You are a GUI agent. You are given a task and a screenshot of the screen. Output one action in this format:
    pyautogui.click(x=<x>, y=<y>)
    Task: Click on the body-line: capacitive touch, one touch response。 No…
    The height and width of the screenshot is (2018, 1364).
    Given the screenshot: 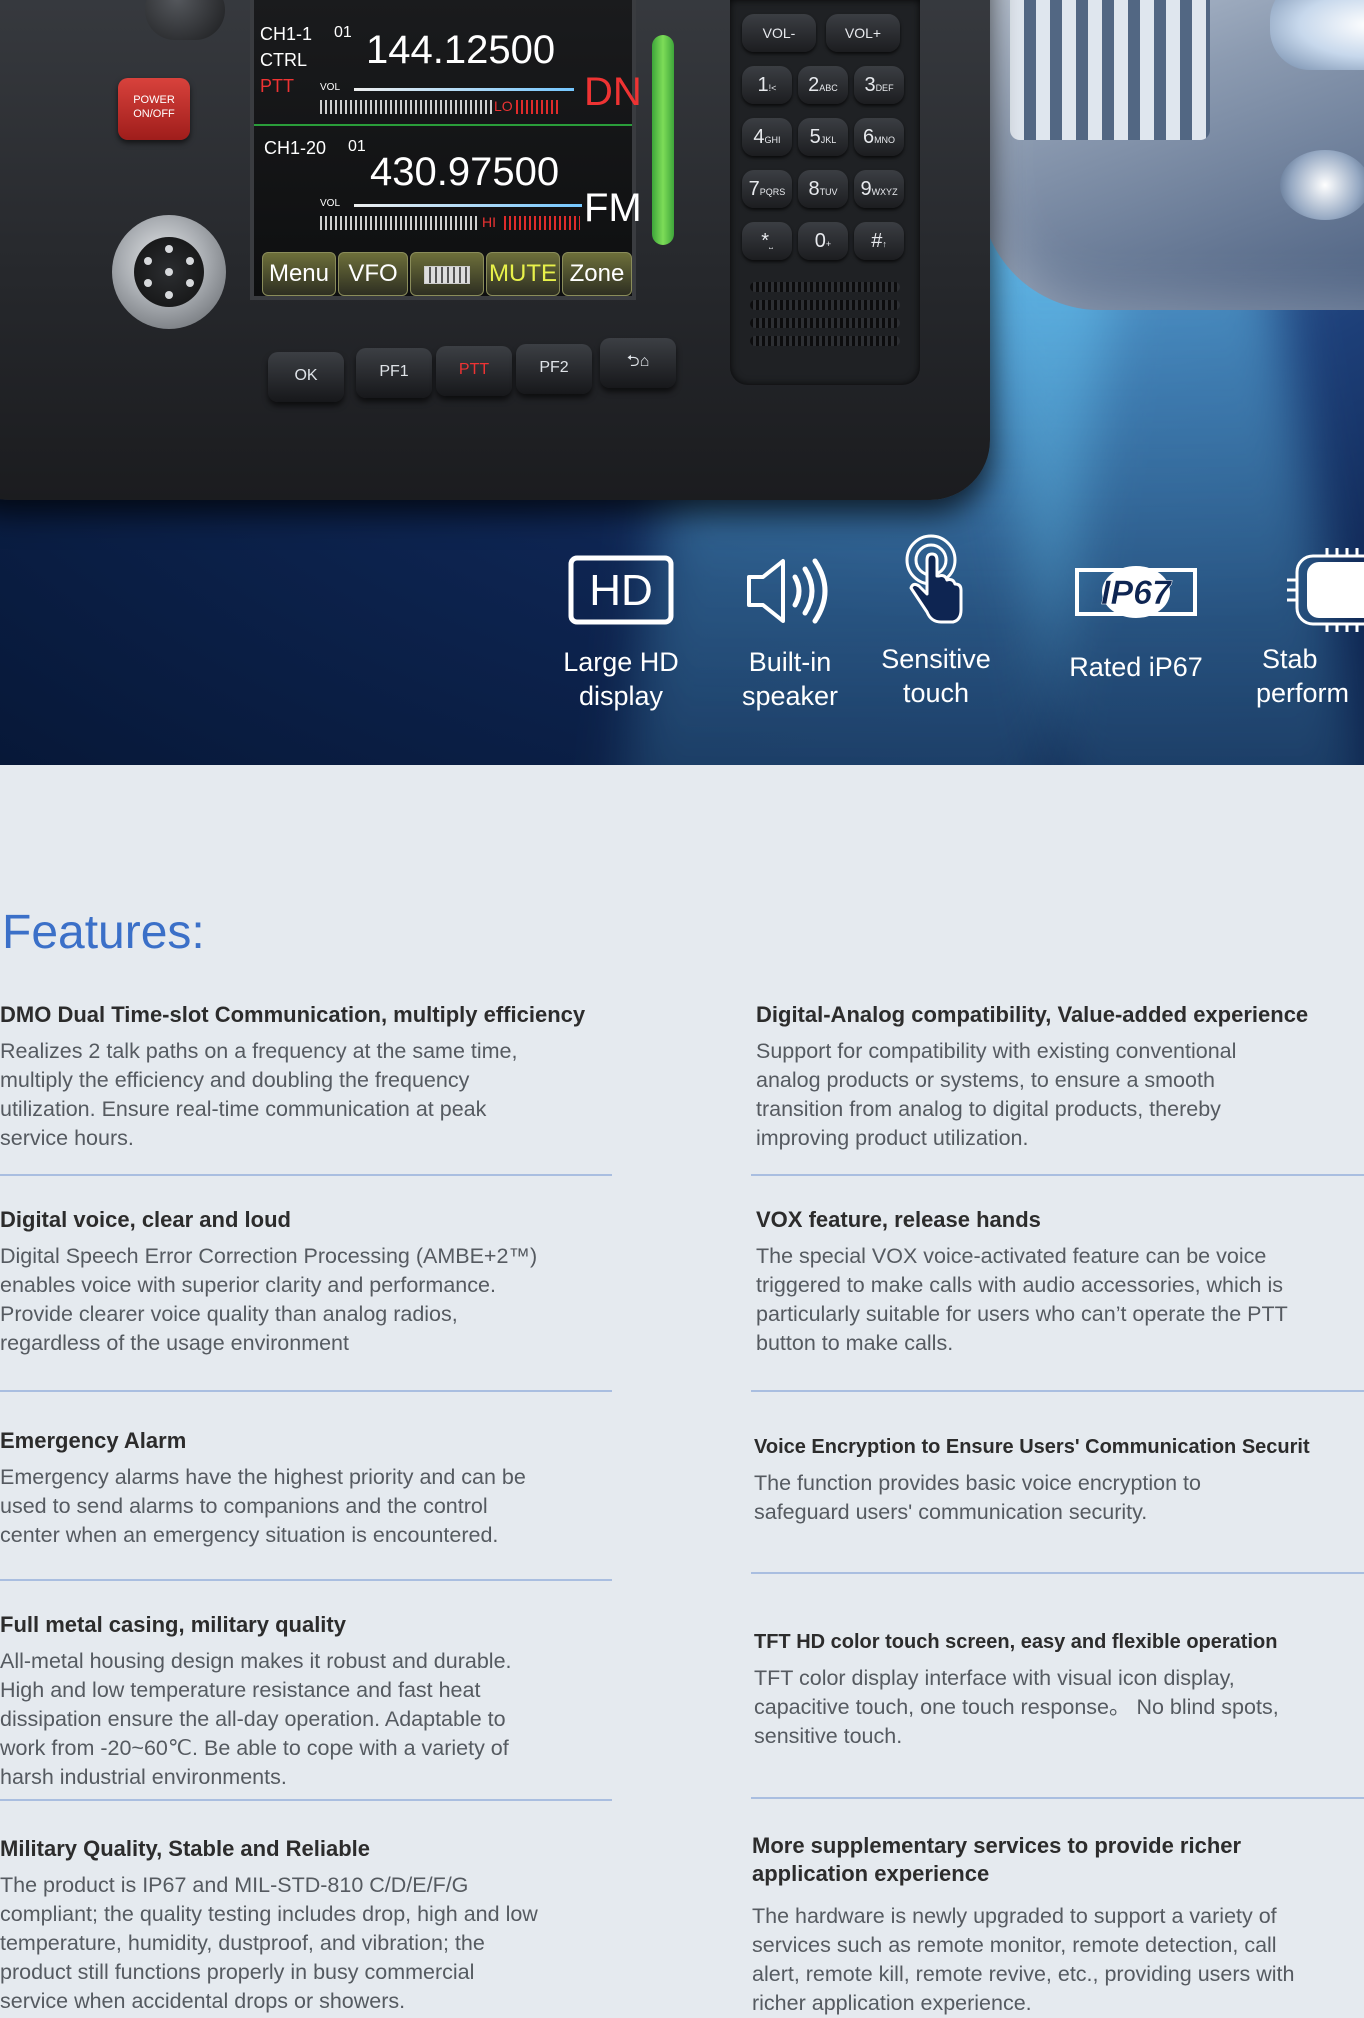 What is the action you would take?
    pyautogui.click(x=1016, y=1707)
    